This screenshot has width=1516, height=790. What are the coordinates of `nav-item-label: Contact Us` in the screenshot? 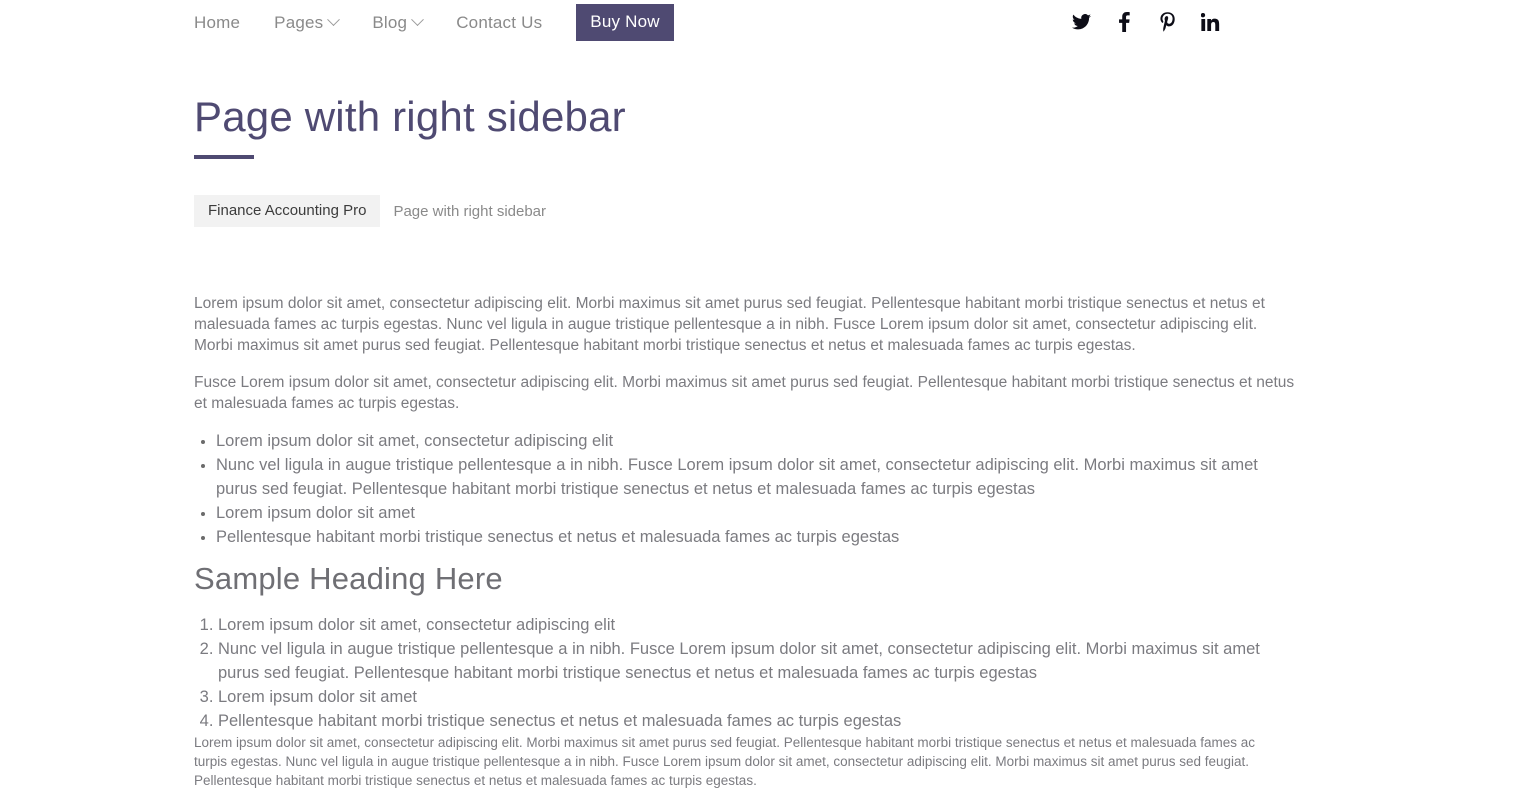 It's located at (499, 22).